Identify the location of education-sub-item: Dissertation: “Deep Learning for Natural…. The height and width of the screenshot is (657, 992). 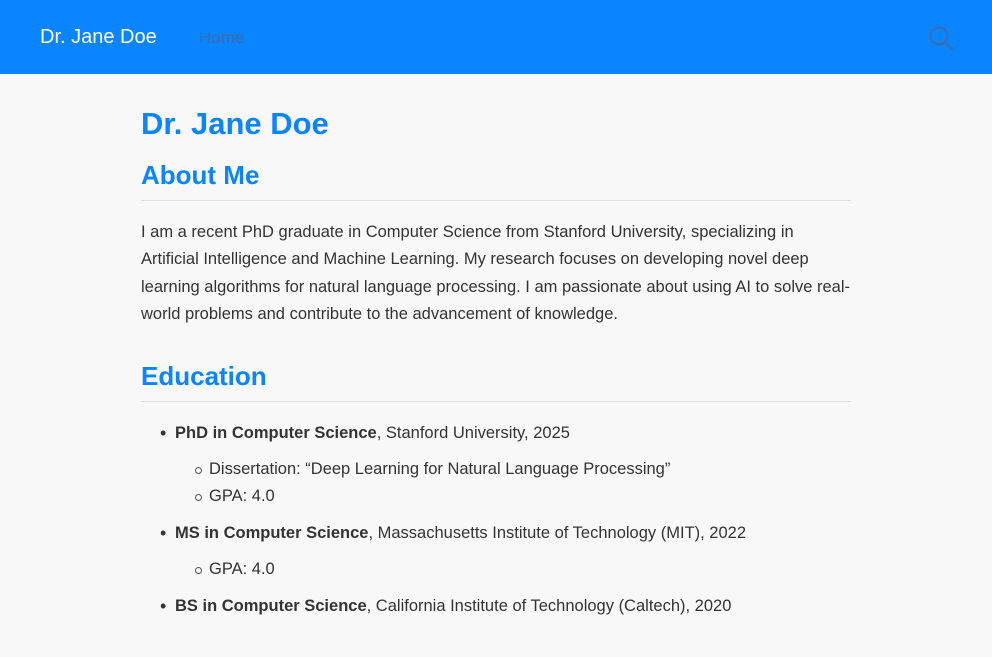
(513, 469).